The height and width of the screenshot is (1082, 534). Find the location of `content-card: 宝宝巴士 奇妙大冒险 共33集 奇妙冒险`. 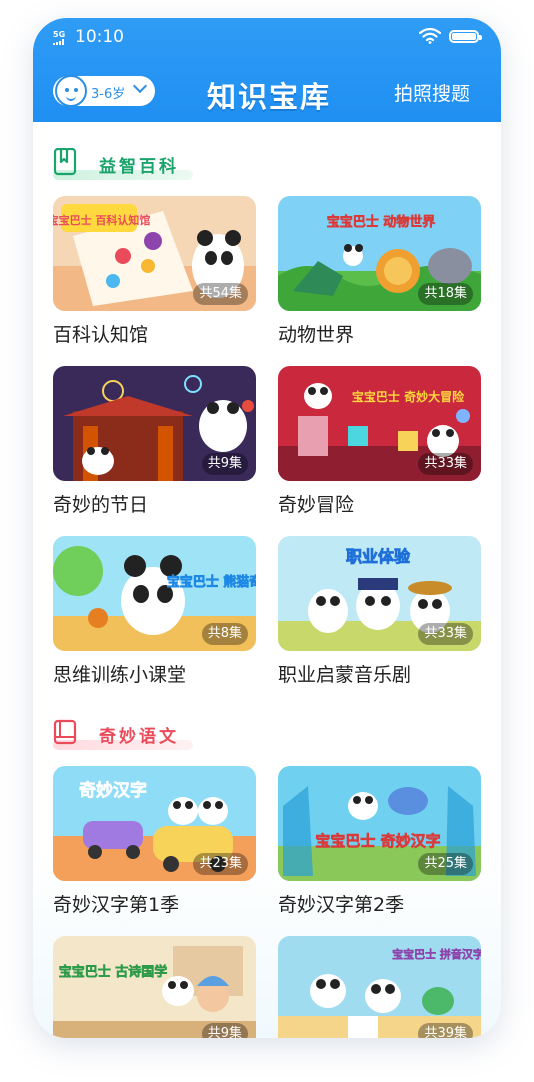

content-card: 宝宝巴士 奇妙大冒险 共33集 奇妙冒险 is located at coordinates (379, 446).